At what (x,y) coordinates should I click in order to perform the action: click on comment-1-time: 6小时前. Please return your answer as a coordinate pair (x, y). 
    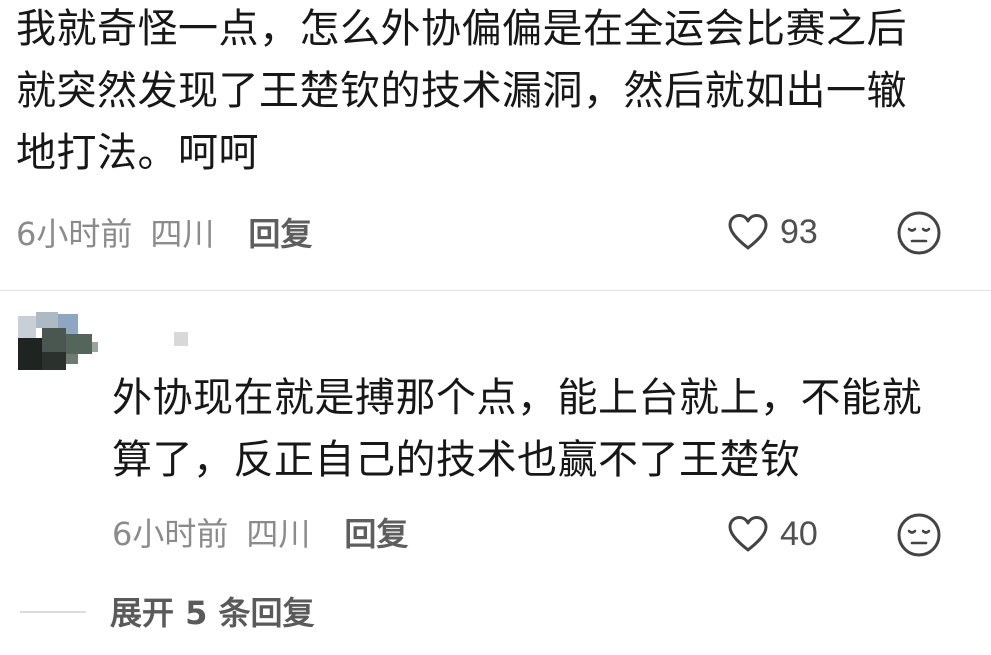
    Looking at the image, I should click on (74, 234).